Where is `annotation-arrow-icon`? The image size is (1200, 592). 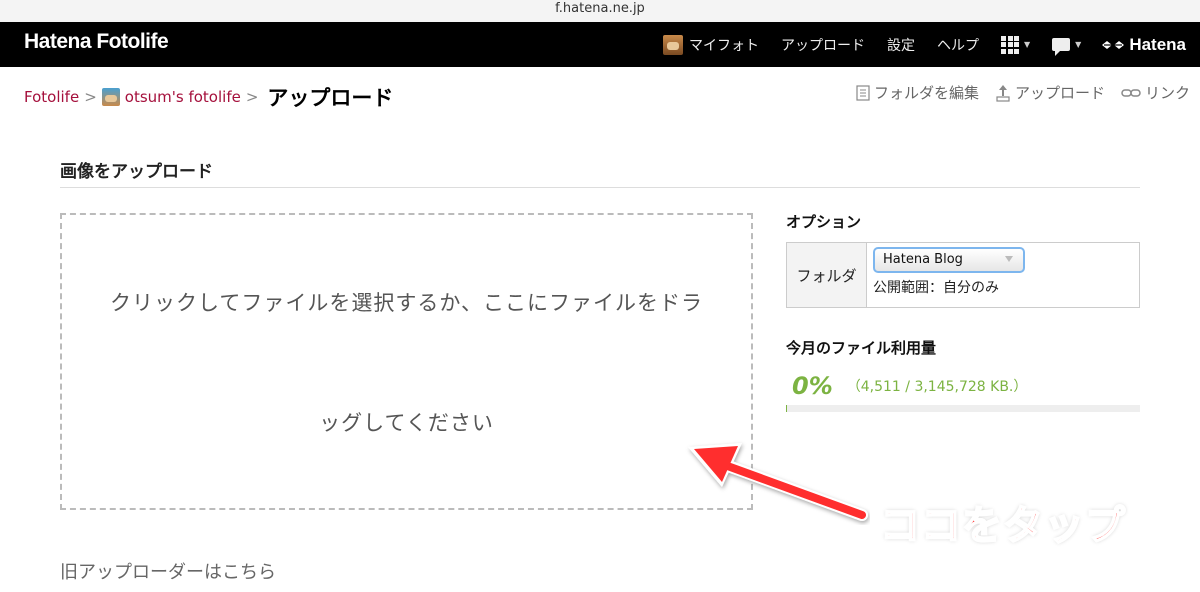 annotation-arrow-icon is located at coordinates (778, 482).